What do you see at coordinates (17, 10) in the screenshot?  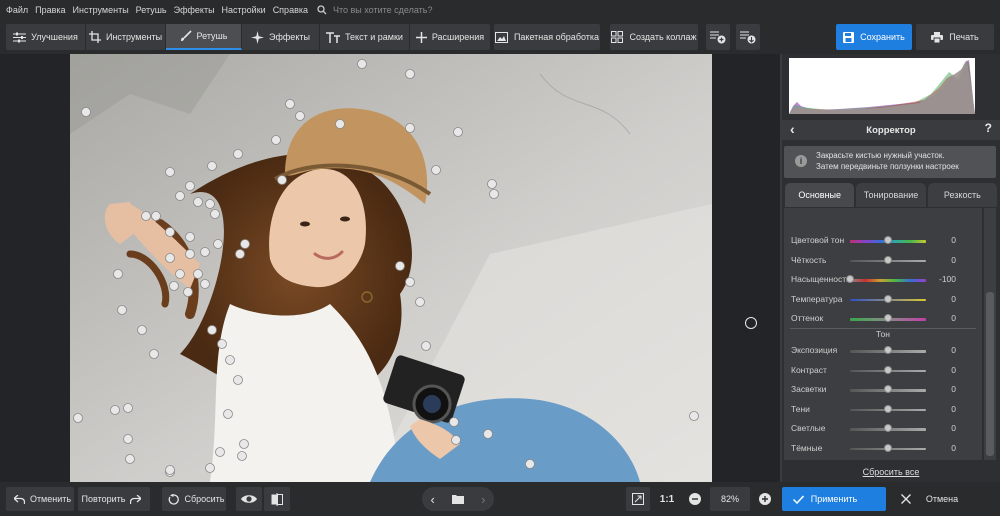 I see `menu-file: Файл` at bounding box center [17, 10].